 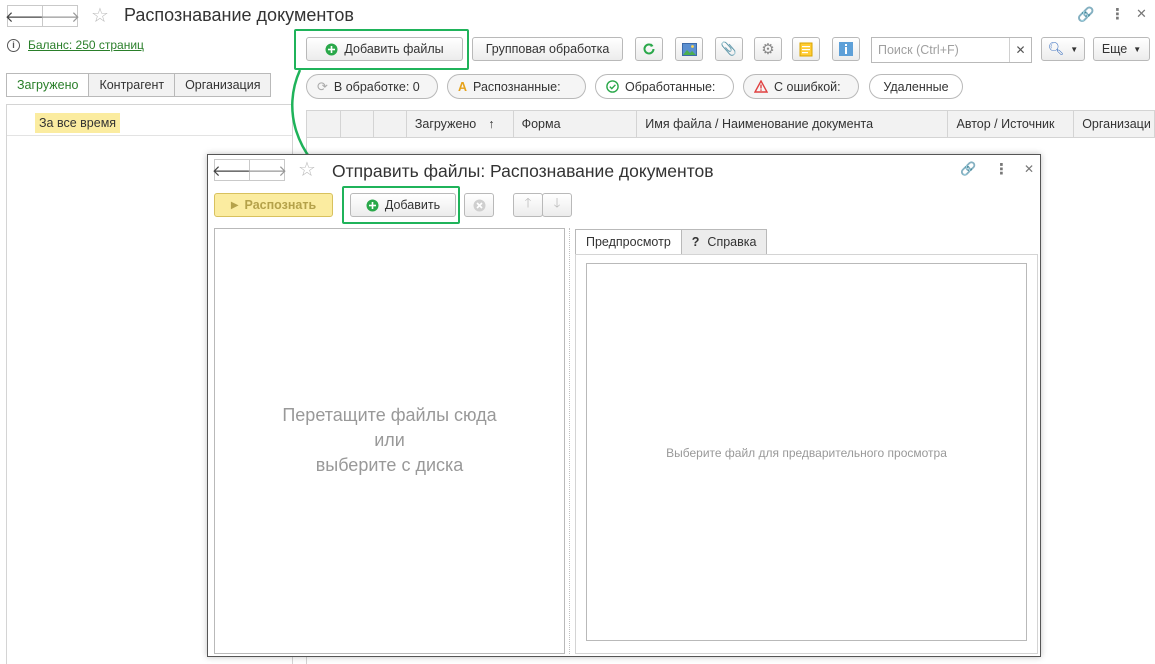 What do you see at coordinates (280, 205) in the screenshot?
I see `recognize-label: Распознать` at bounding box center [280, 205].